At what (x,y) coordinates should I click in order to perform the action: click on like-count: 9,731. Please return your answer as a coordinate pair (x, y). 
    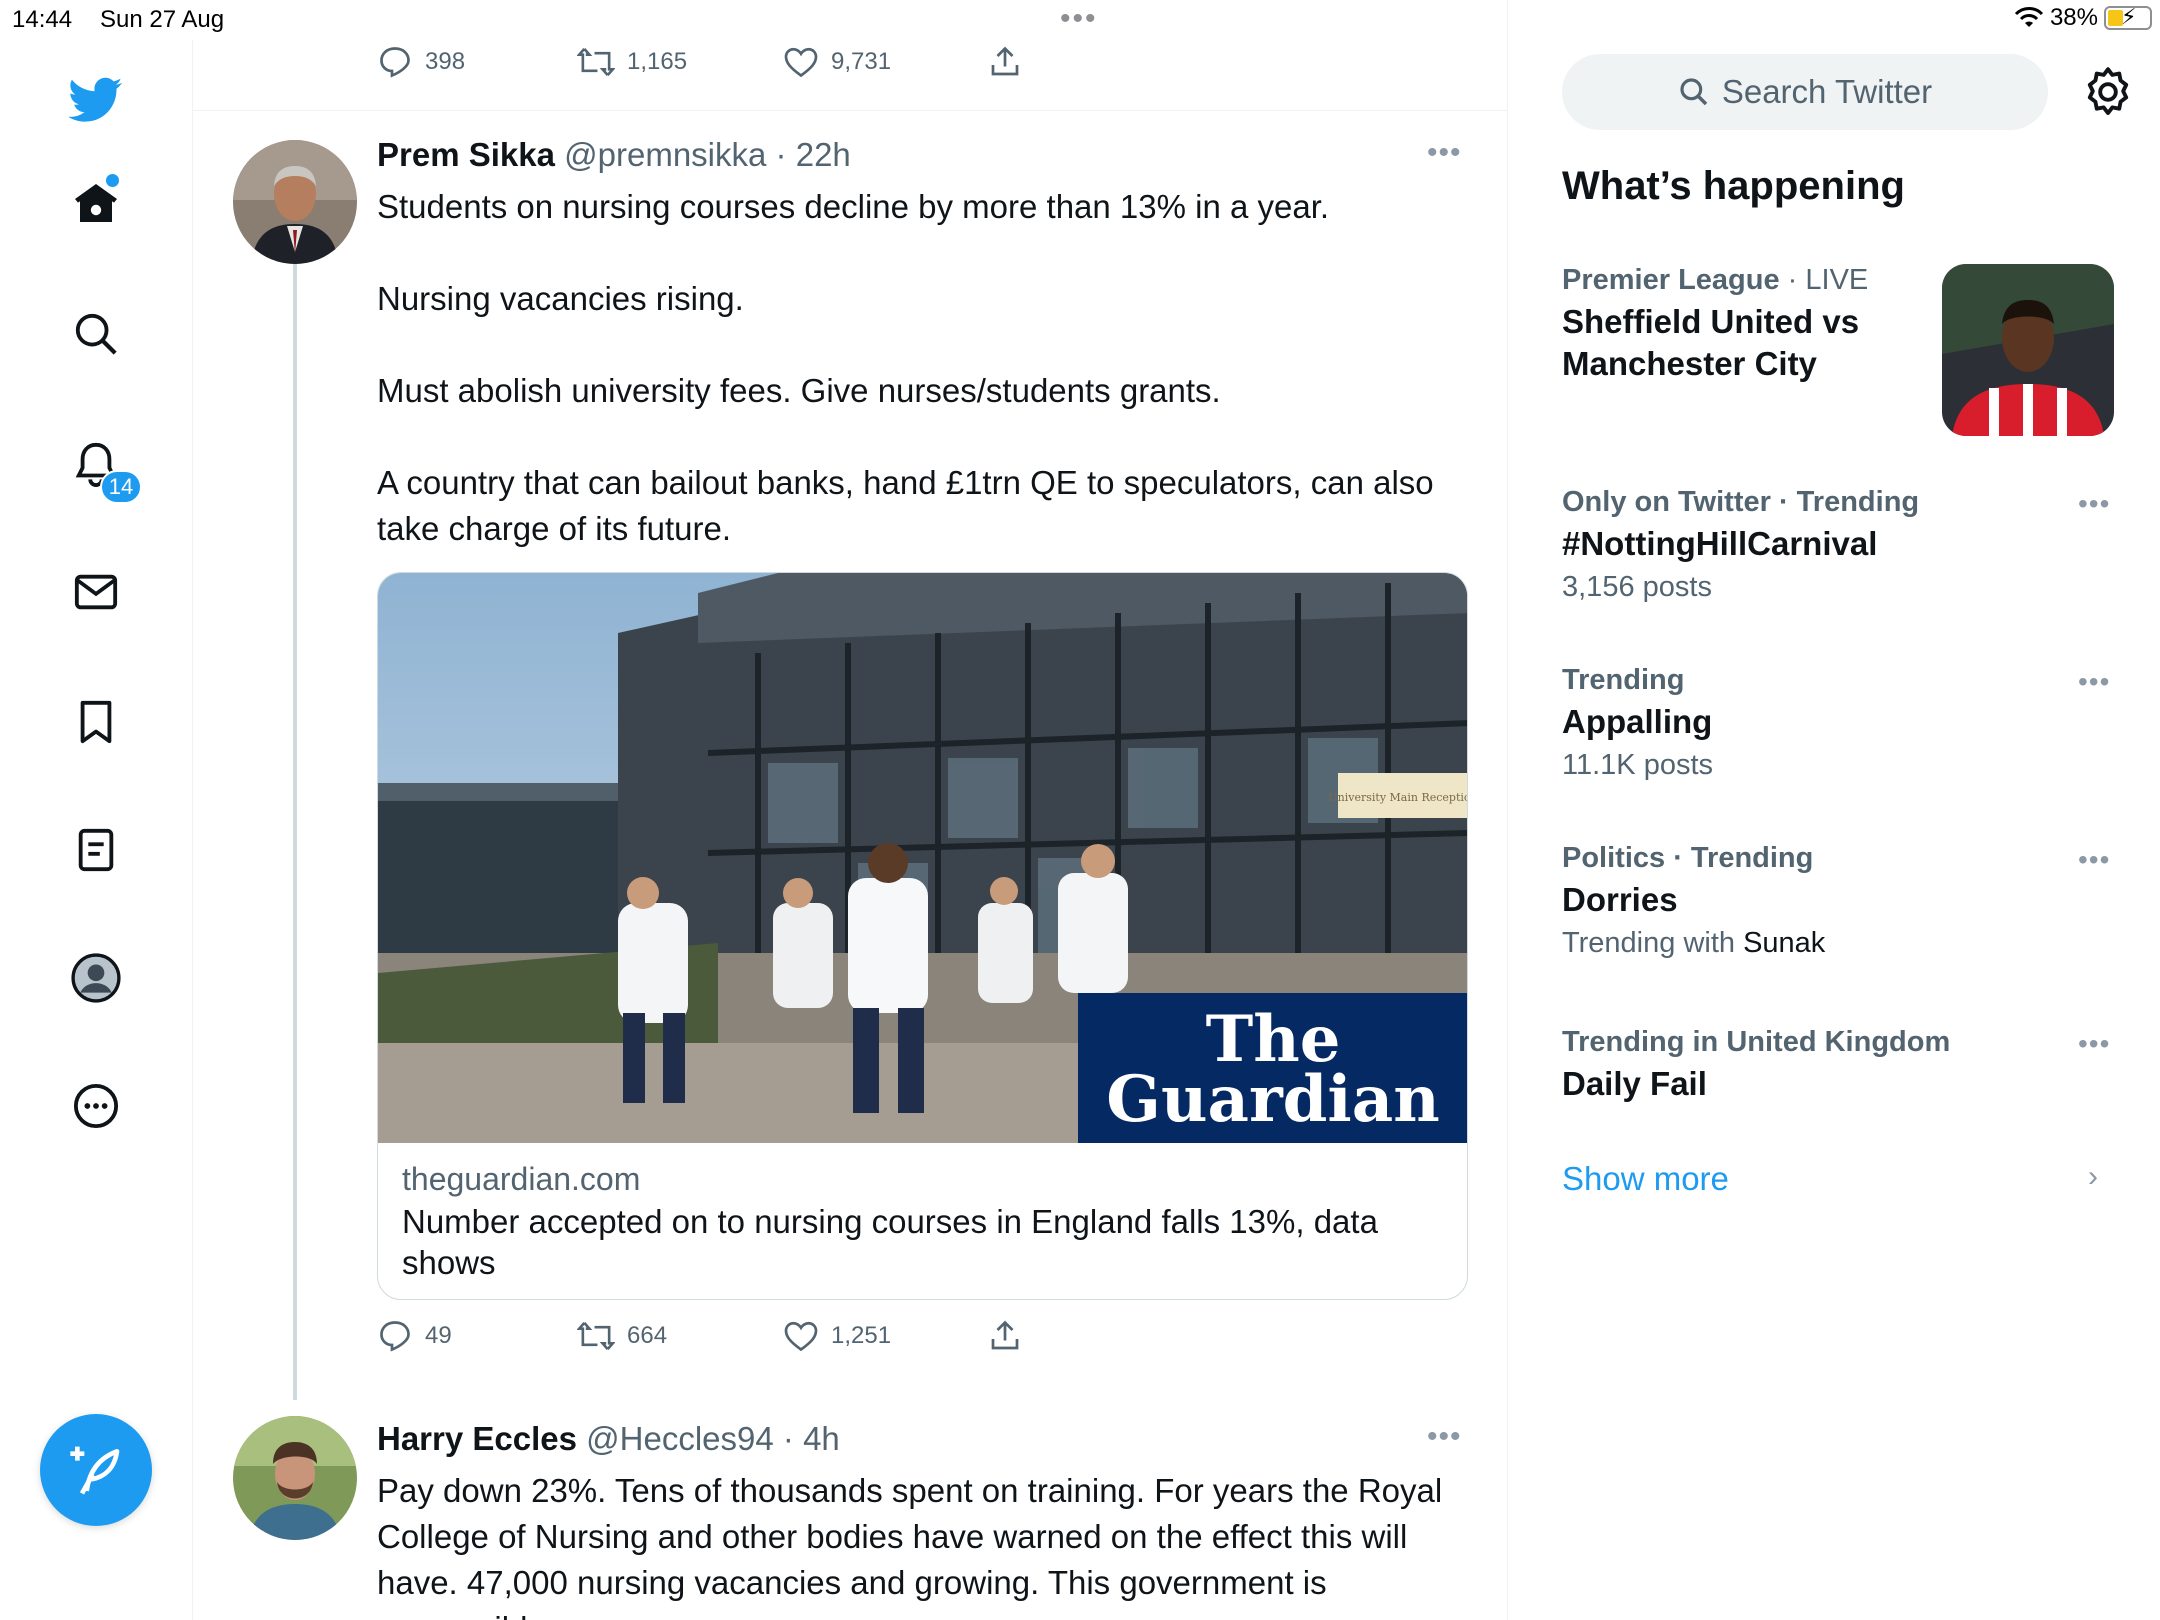
    Looking at the image, I should click on (861, 61).